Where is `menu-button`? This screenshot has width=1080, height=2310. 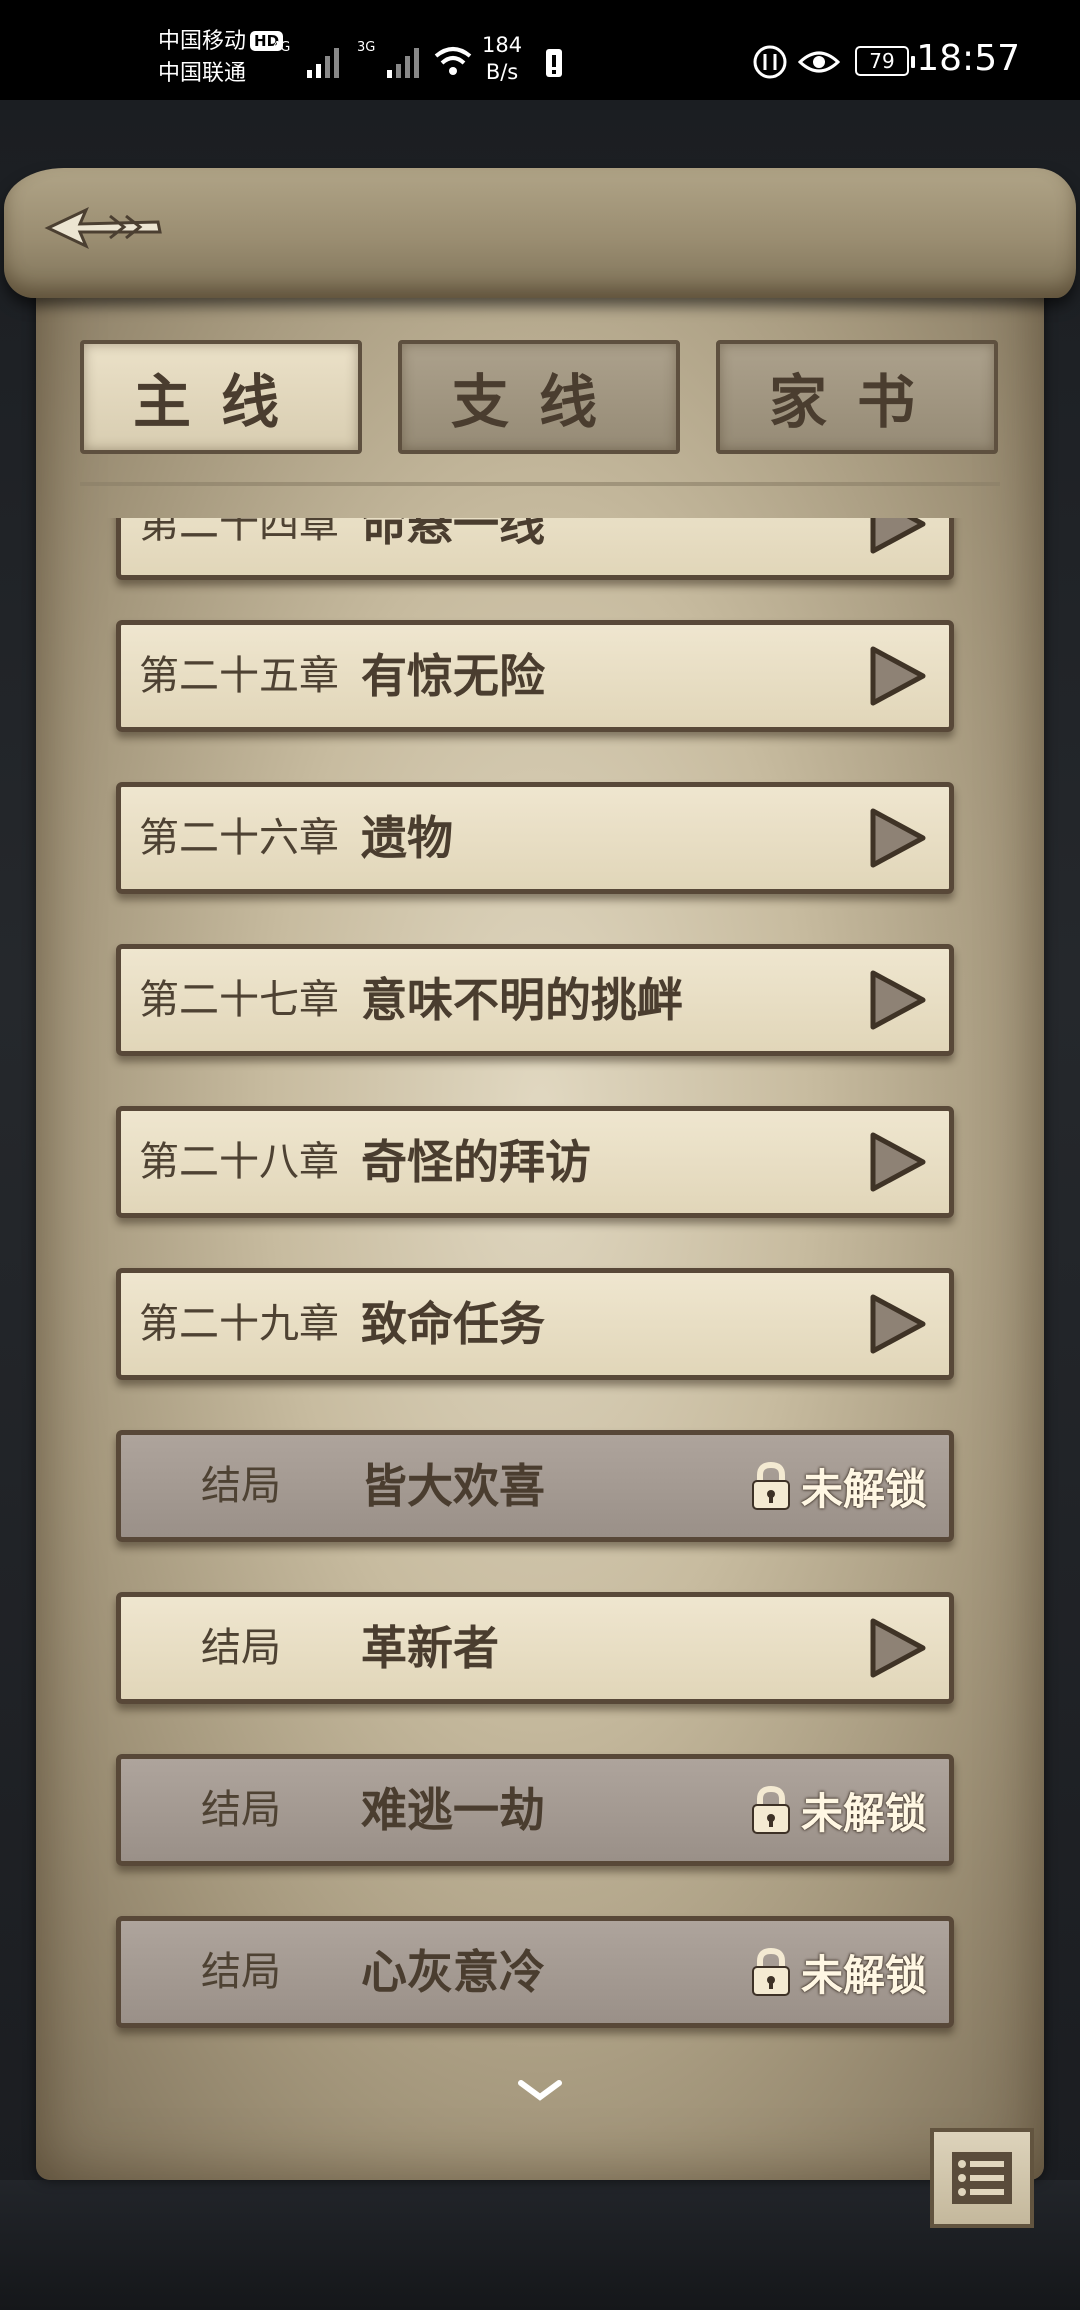 menu-button is located at coordinates (982, 2178).